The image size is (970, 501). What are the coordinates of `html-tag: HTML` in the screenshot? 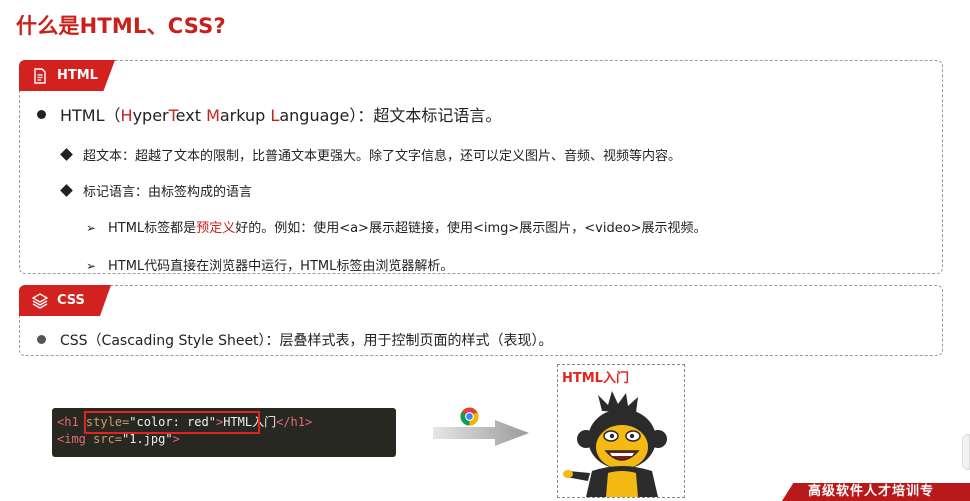 It's located at (67, 75).